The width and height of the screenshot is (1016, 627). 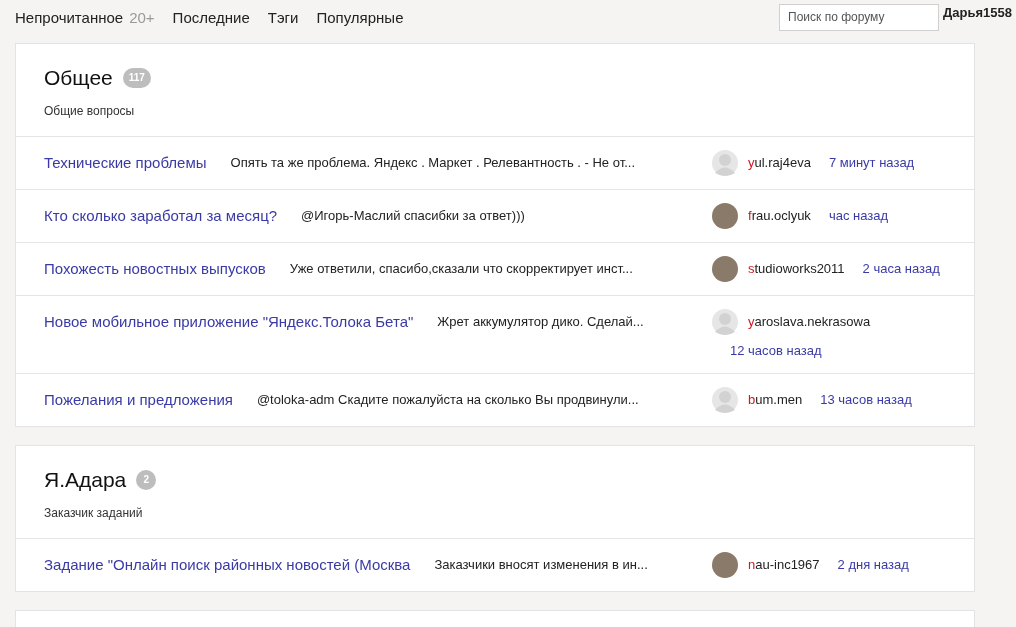 I want to click on time-link: 2 часа назад, so click(x=901, y=268).